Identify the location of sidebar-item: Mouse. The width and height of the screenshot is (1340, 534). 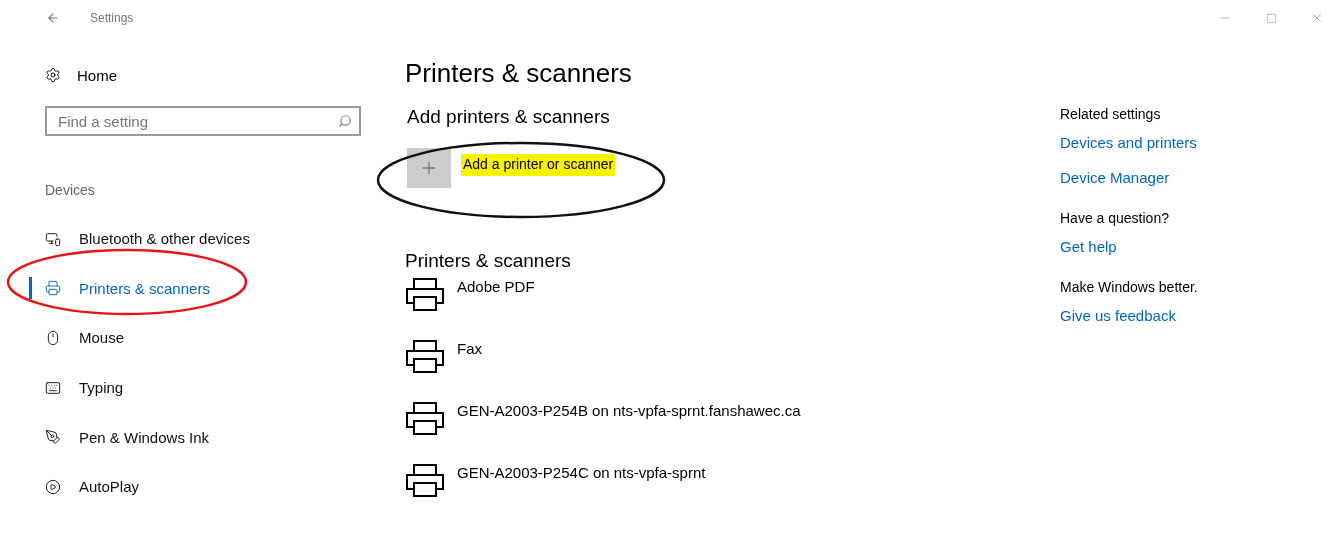
(102, 338).